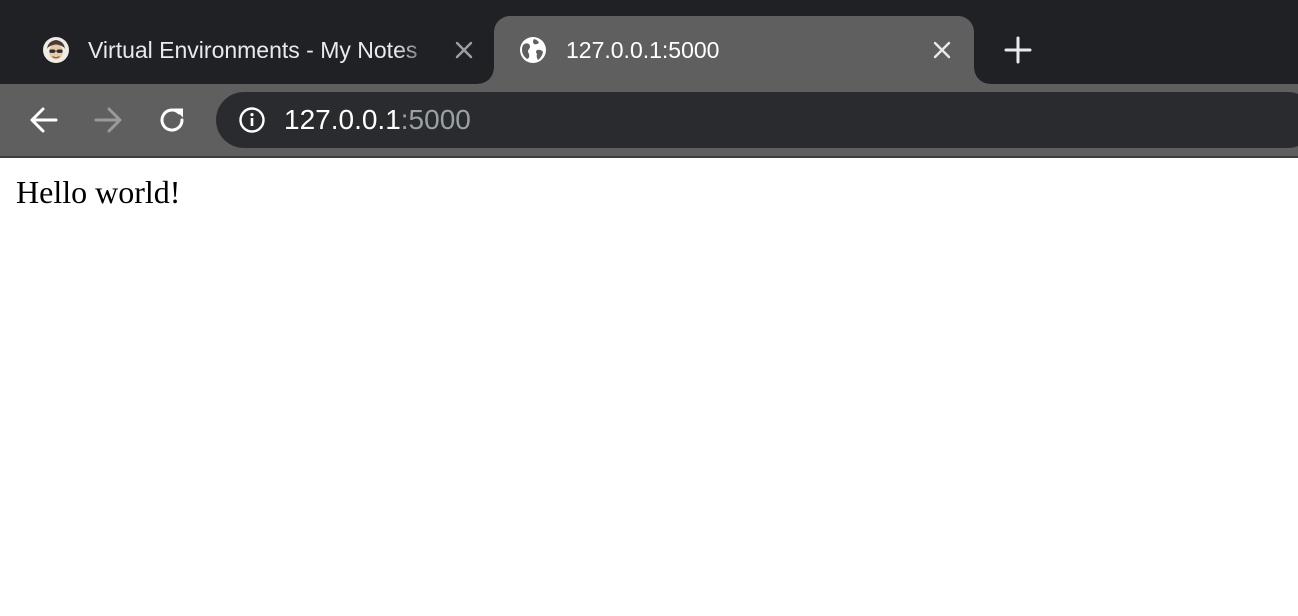  I want to click on plus-icon, so click(1018, 50).